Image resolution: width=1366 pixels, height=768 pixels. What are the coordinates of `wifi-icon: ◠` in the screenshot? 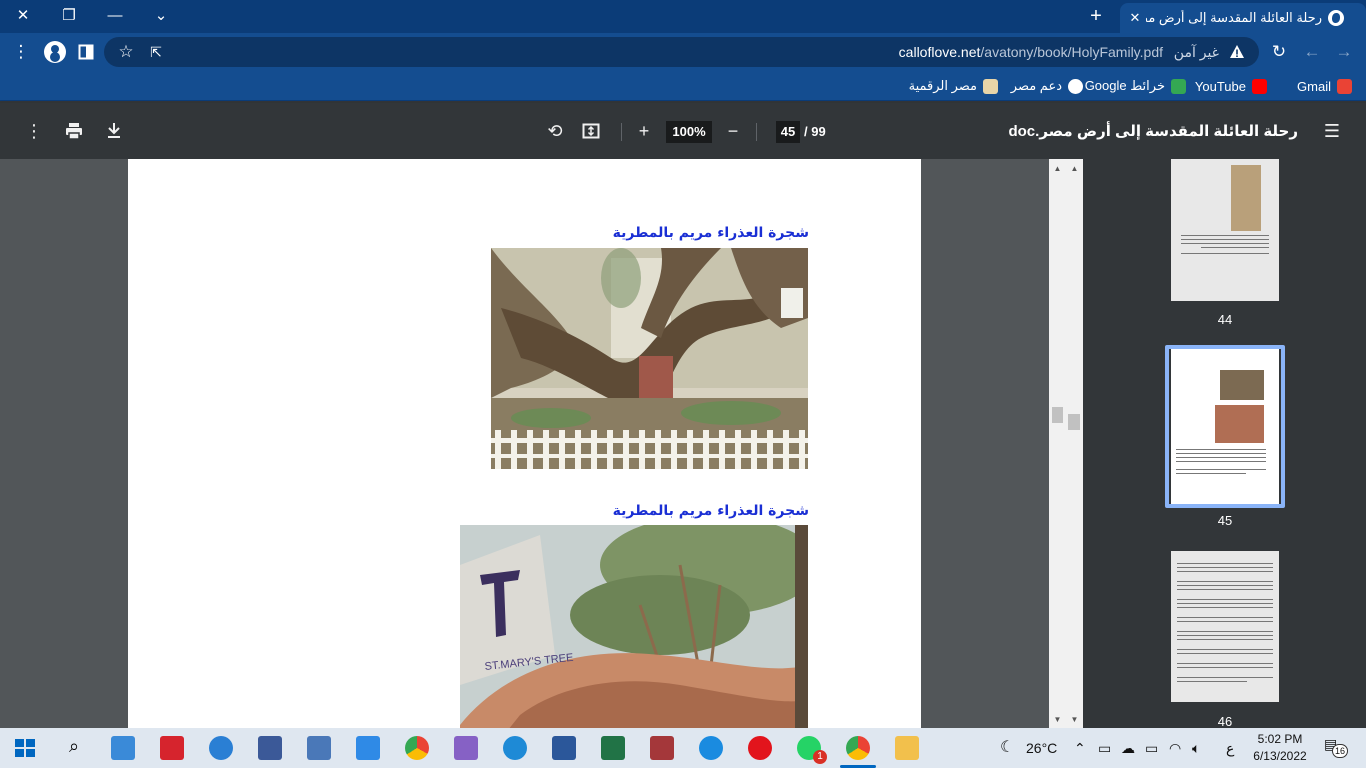 It's located at (1175, 748).